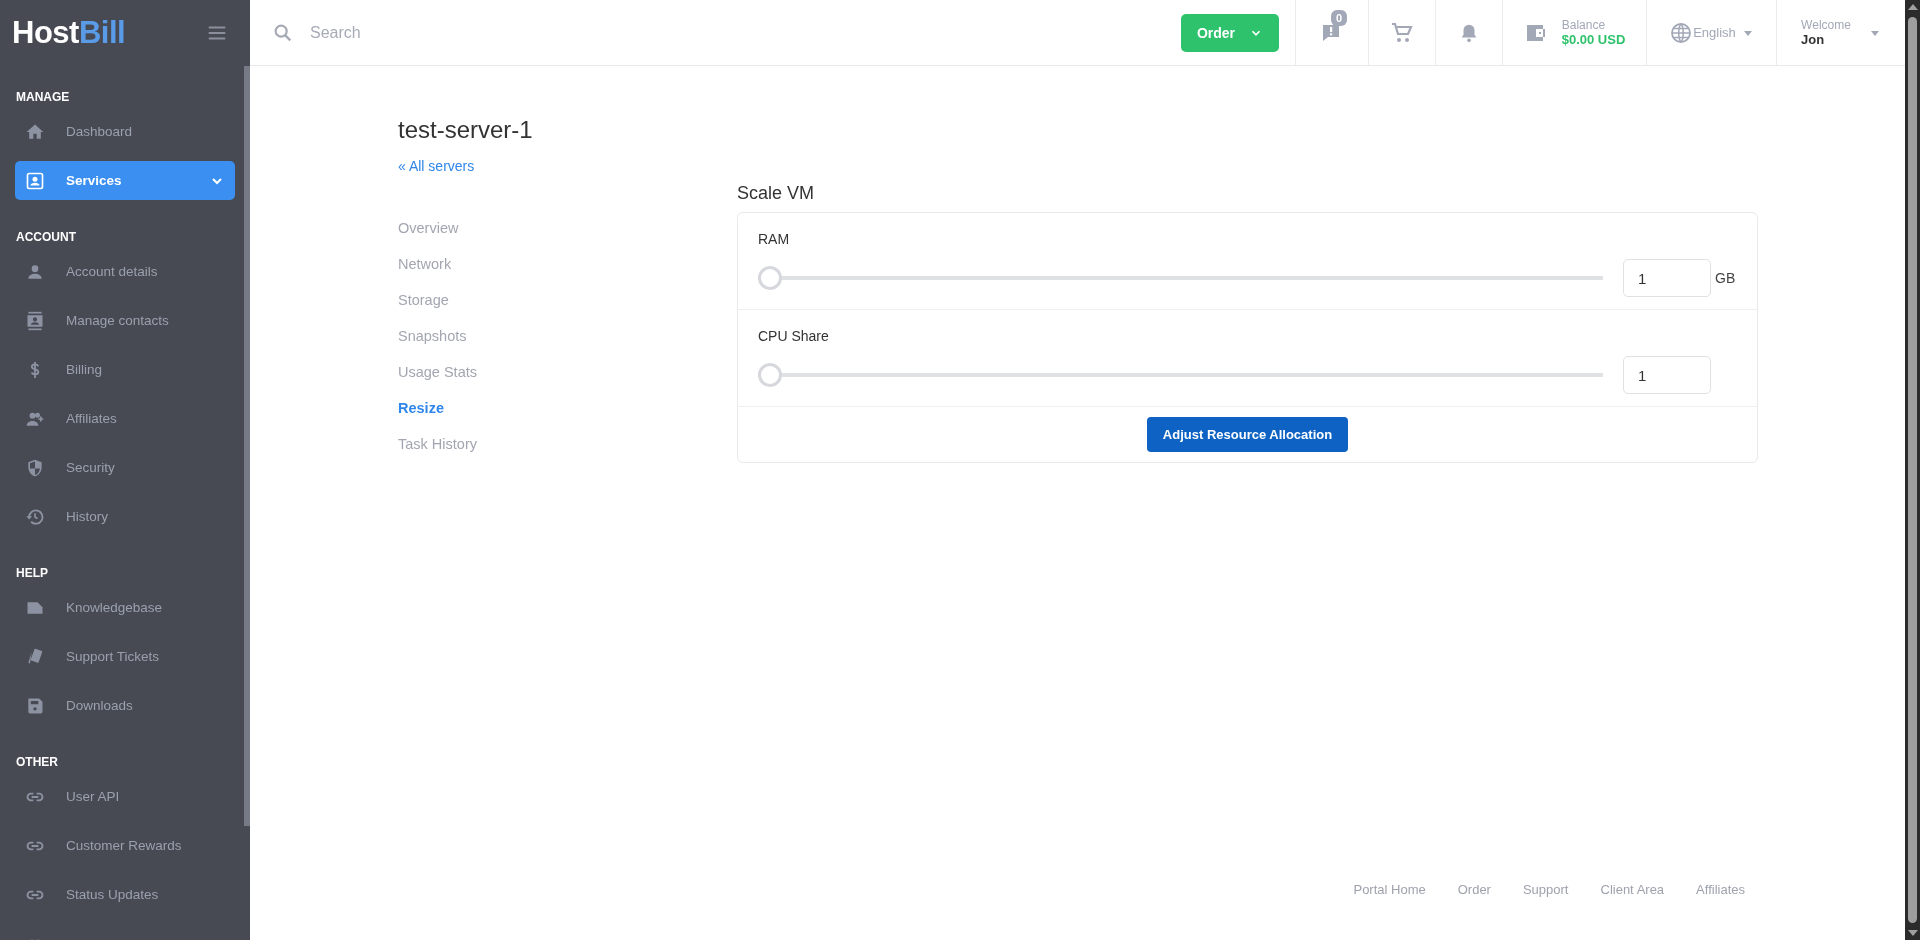 The image size is (1920, 940). What do you see at coordinates (35, 467) in the screenshot?
I see `shield-icon` at bounding box center [35, 467].